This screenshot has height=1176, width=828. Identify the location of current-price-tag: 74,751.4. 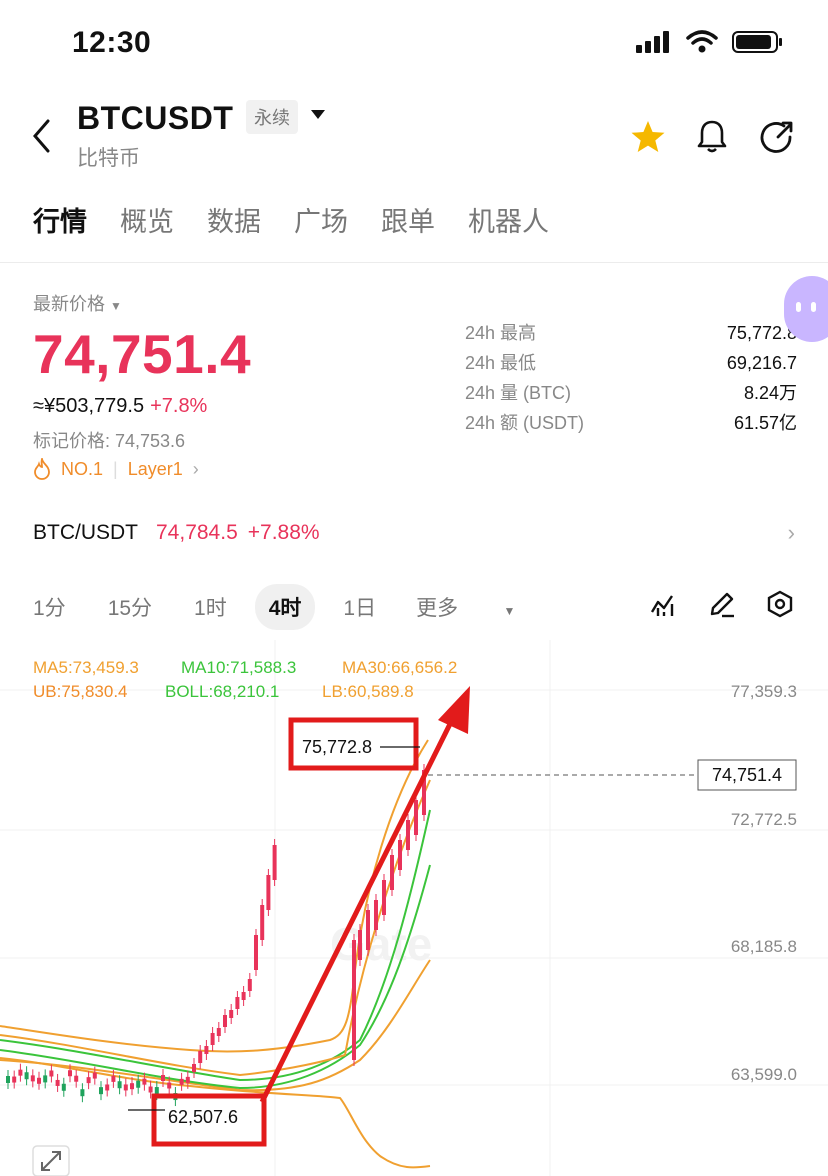
(747, 775).